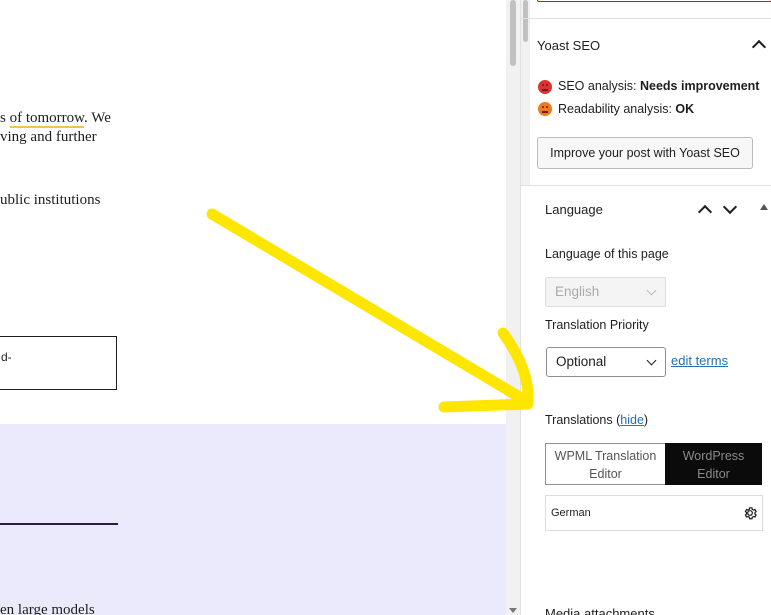  What do you see at coordinates (47, 608) in the screenshot?
I see `block-text: en large models` at bounding box center [47, 608].